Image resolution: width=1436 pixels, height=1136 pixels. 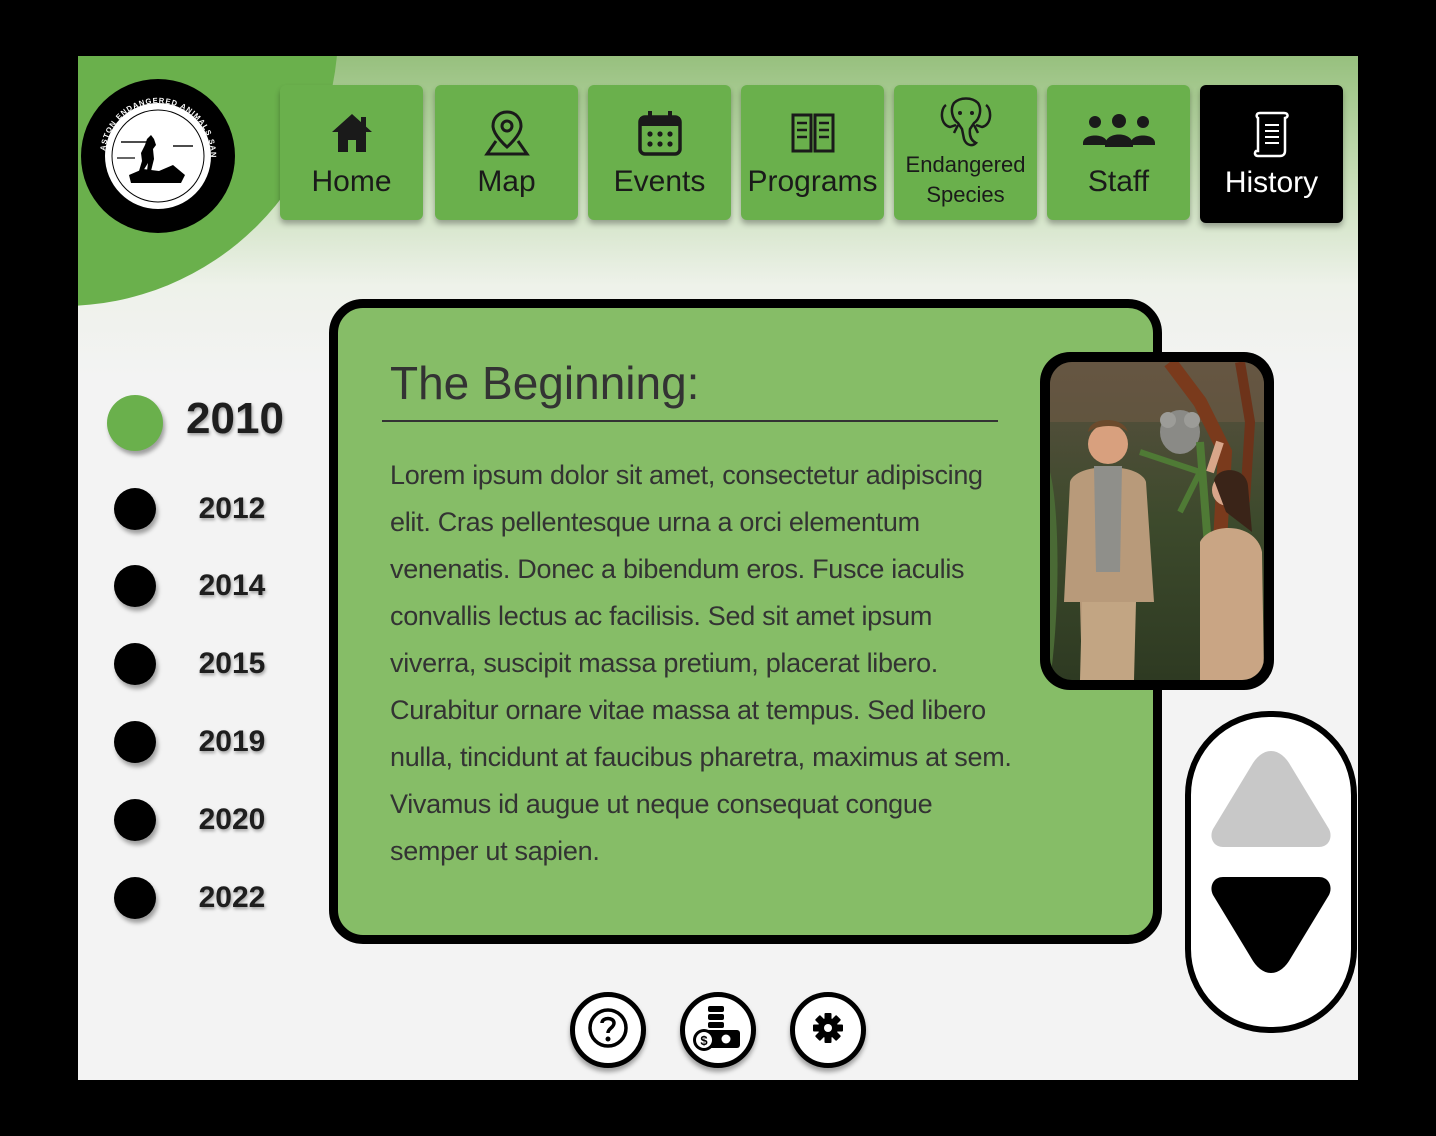 I want to click on timeline-year-2019: 2019, so click(x=232, y=742).